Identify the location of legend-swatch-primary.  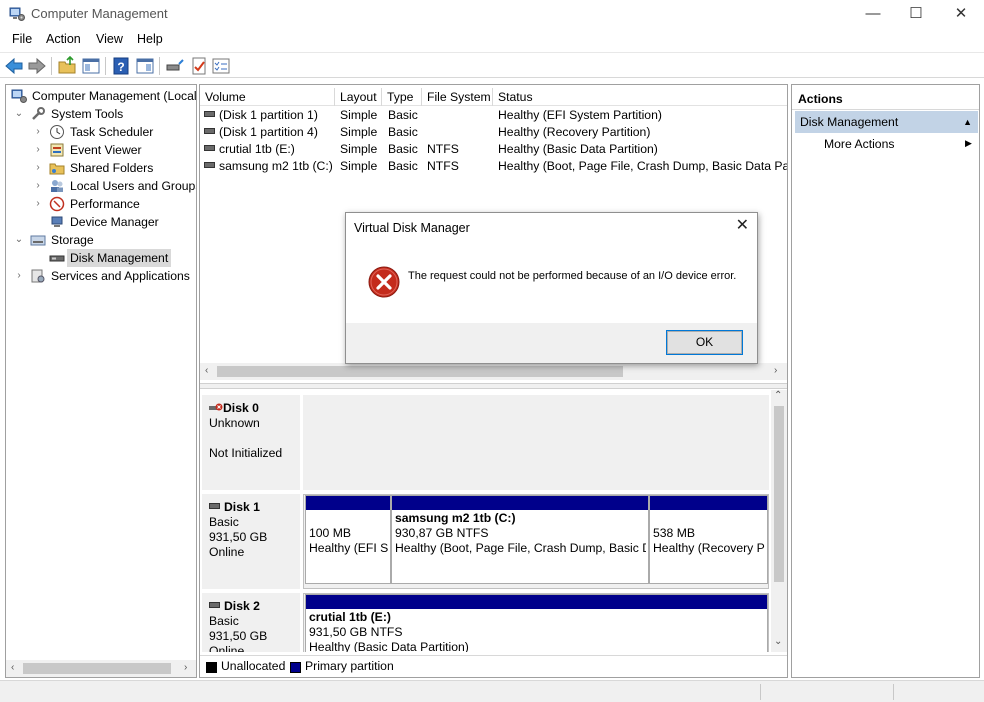
(295, 667).